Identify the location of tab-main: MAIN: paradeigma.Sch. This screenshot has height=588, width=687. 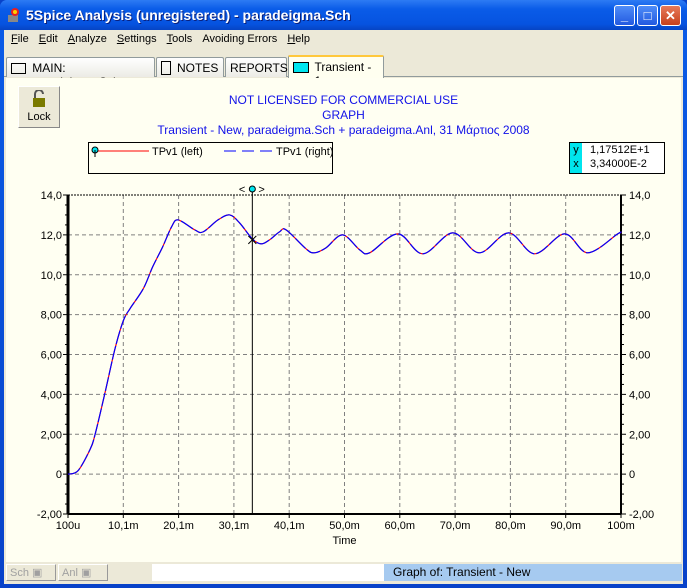
(80, 73).